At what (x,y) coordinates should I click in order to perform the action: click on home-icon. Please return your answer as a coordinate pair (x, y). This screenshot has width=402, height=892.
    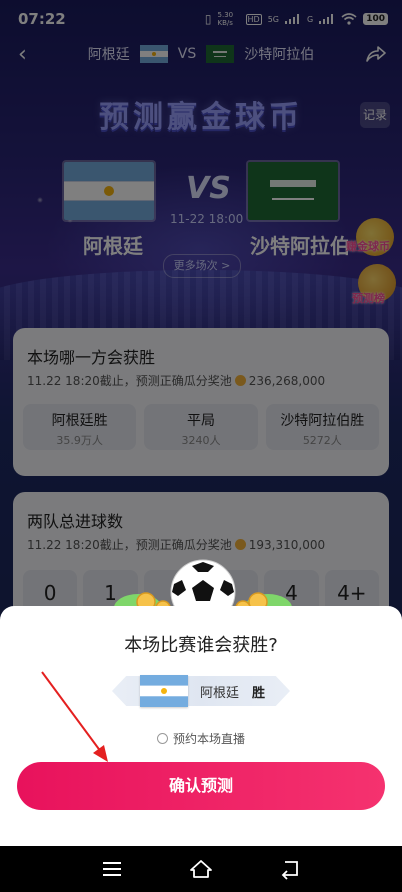
    Looking at the image, I should click on (201, 869).